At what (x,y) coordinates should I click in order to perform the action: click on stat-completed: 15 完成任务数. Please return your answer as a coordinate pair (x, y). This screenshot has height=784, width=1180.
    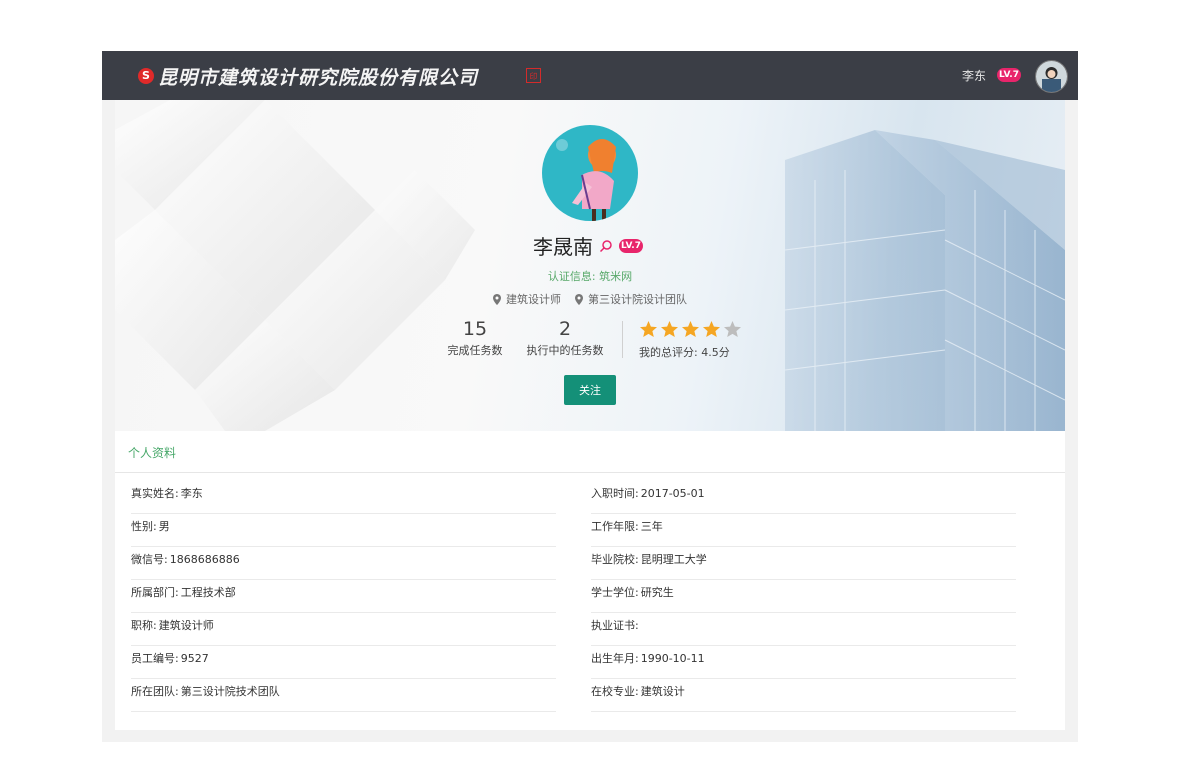
    Looking at the image, I should click on (475, 338).